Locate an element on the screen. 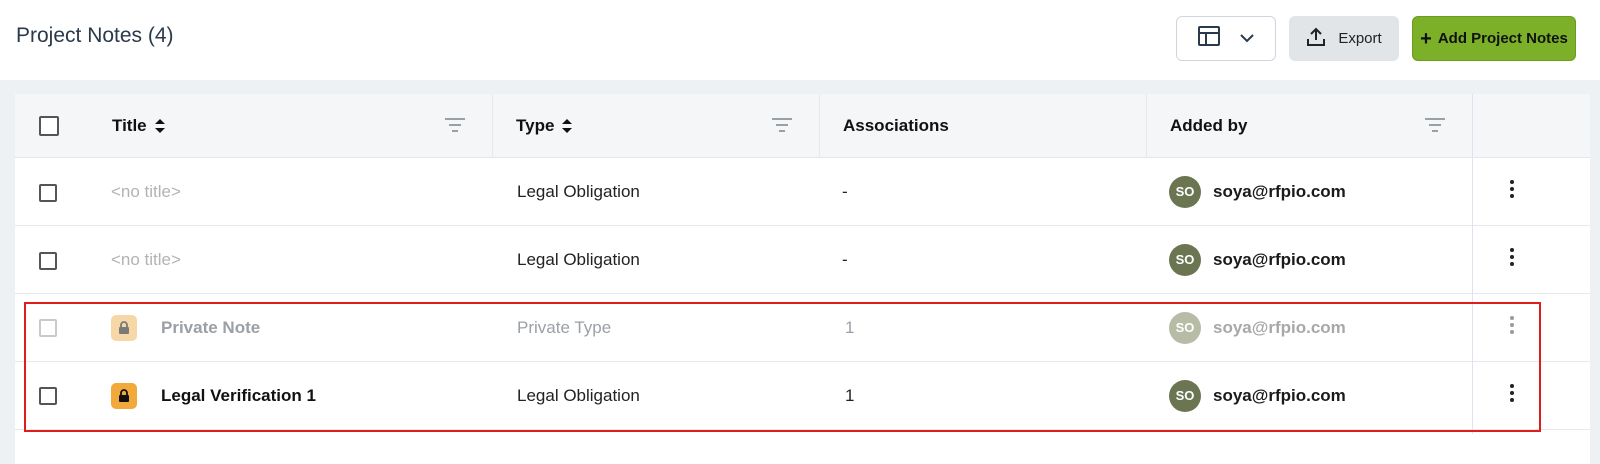  action-column-divider is located at coordinates (1472, 264).